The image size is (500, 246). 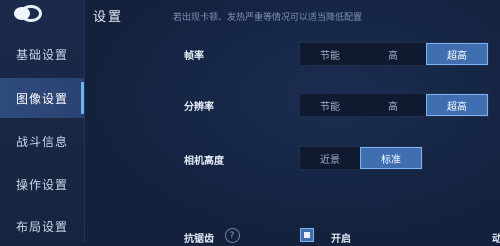 I want to click on resolution-option-high: 高, so click(x=393, y=105).